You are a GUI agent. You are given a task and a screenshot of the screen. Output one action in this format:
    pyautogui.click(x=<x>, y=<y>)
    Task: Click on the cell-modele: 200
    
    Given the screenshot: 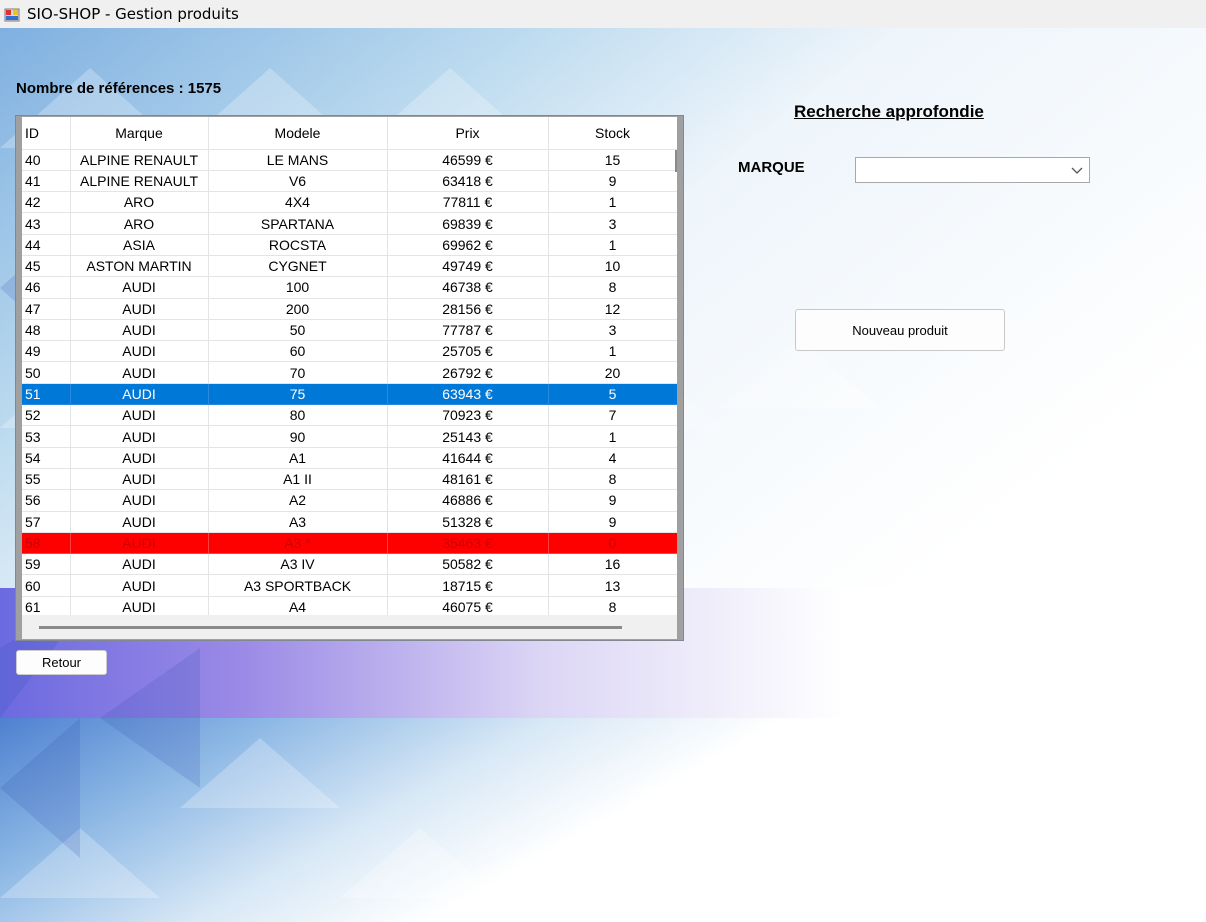 What is the action you would take?
    pyautogui.click(x=298, y=309)
    